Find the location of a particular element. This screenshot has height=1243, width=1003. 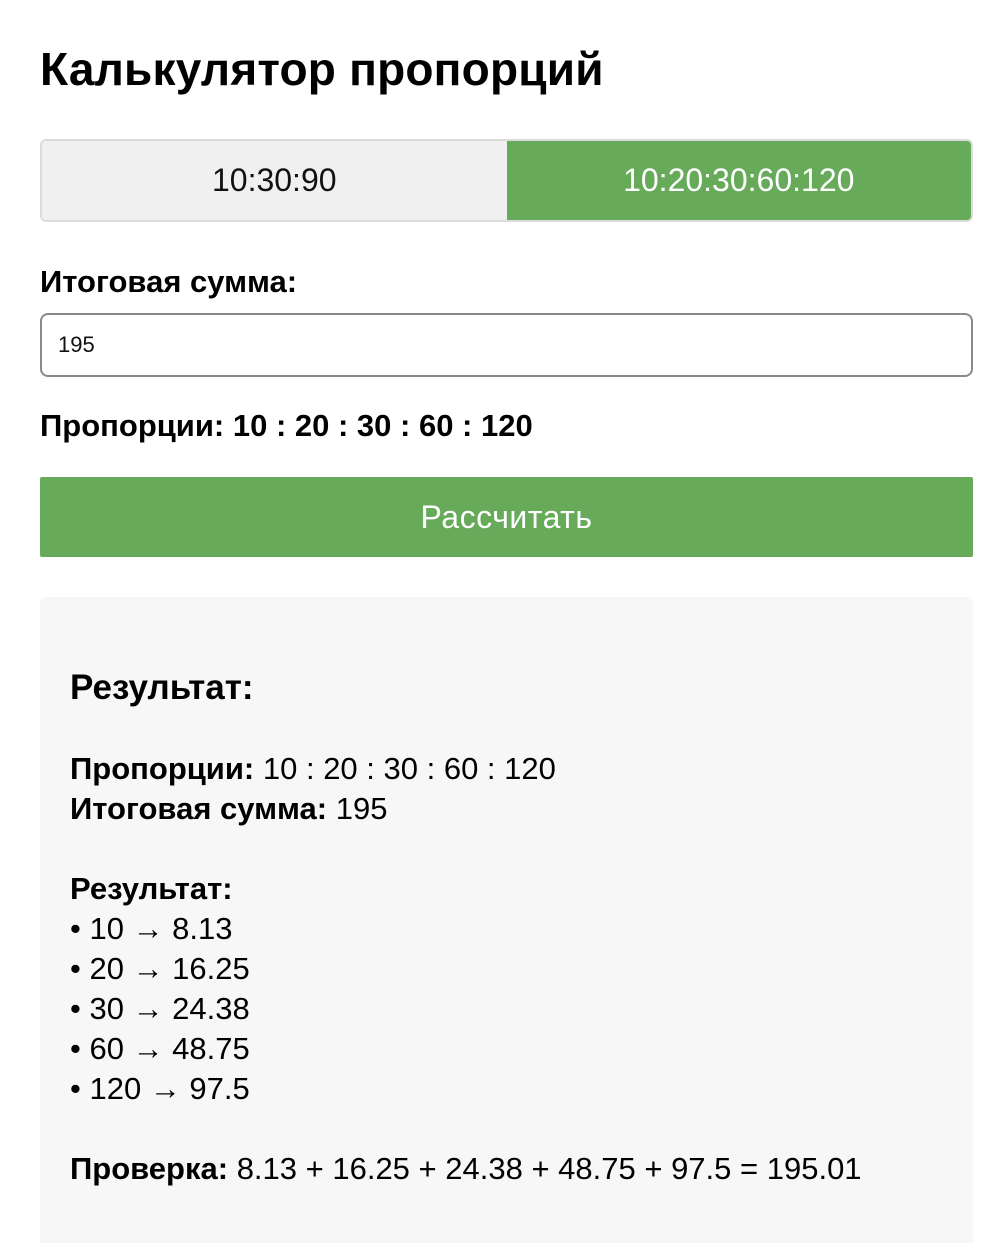

total-sum-label: Итоговая сумма: is located at coordinates (169, 281).